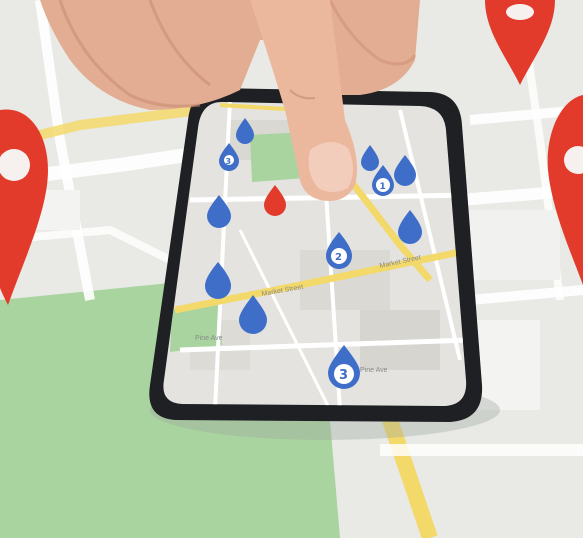 The image size is (583, 538). I want to click on pin-number: 2, so click(338, 257).